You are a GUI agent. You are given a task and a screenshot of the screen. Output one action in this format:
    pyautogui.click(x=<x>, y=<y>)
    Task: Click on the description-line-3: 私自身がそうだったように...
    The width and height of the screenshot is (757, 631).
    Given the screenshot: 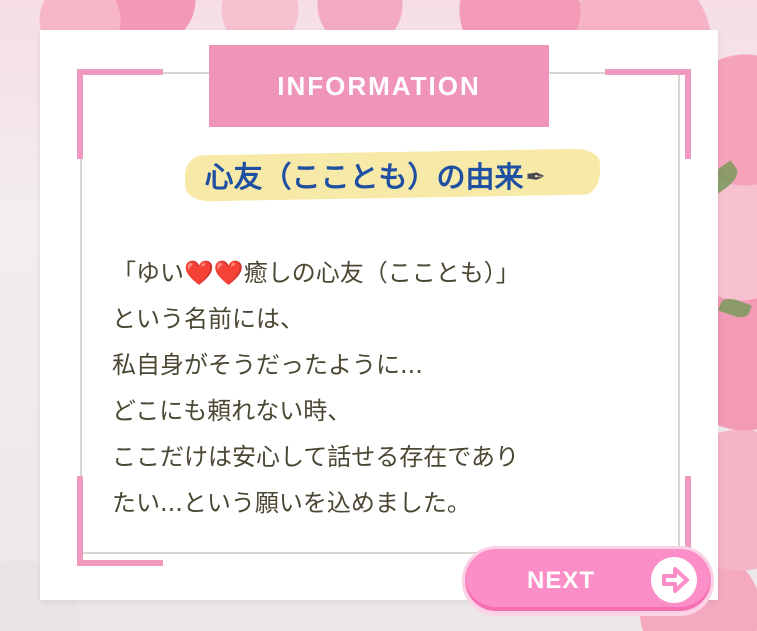 What is the action you would take?
    pyautogui.click(x=267, y=365)
    